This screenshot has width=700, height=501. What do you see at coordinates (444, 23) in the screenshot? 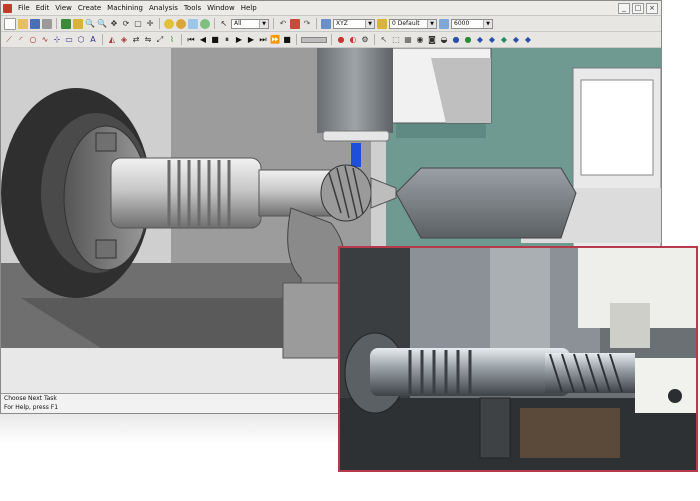
I see `color-icon` at bounding box center [444, 23].